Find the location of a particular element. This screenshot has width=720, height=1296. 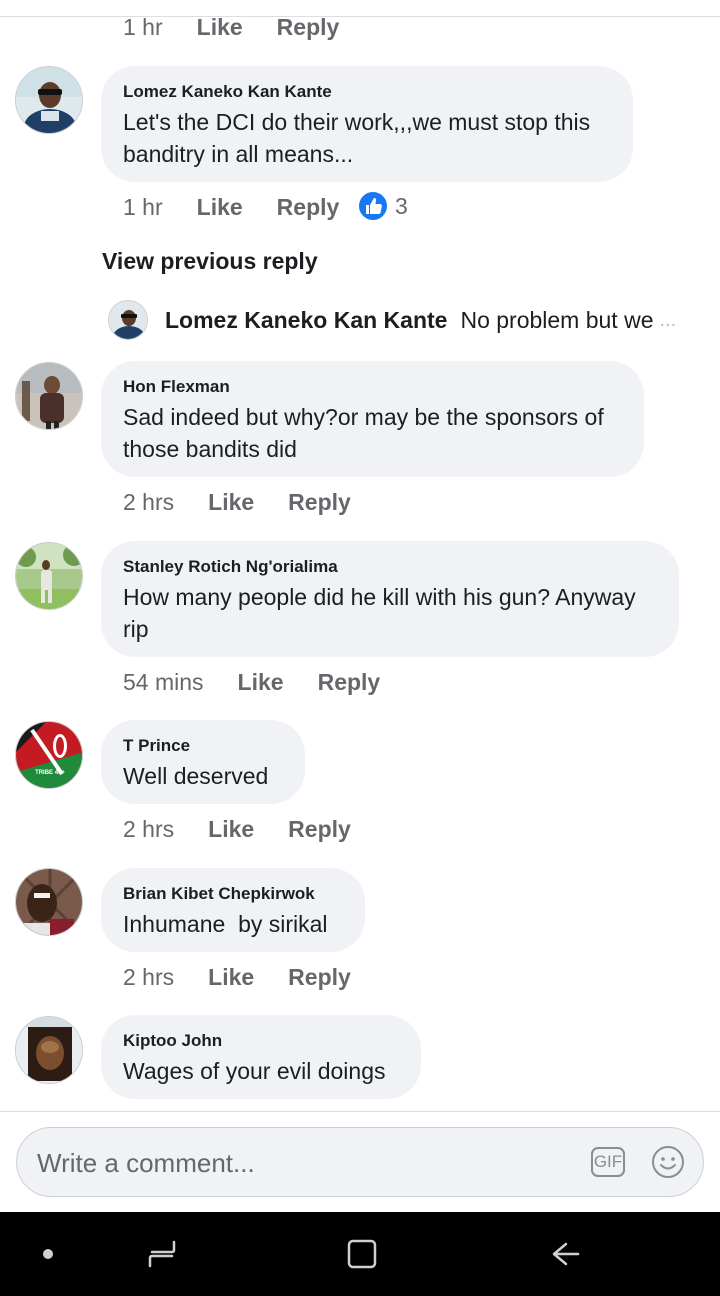

comment-text: Well deserved is located at coordinates (203, 776).